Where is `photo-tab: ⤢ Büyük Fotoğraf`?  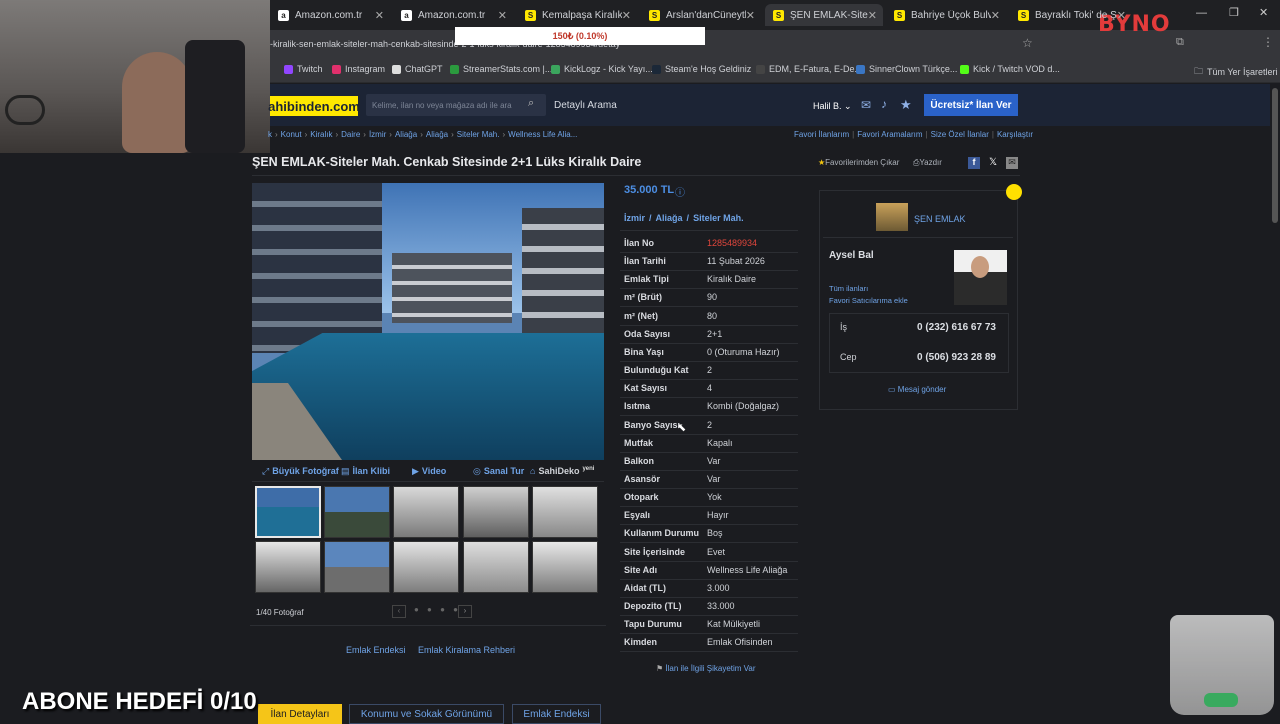
photo-tab: ⤢ Büyük Fotoğraf is located at coordinates (300, 471).